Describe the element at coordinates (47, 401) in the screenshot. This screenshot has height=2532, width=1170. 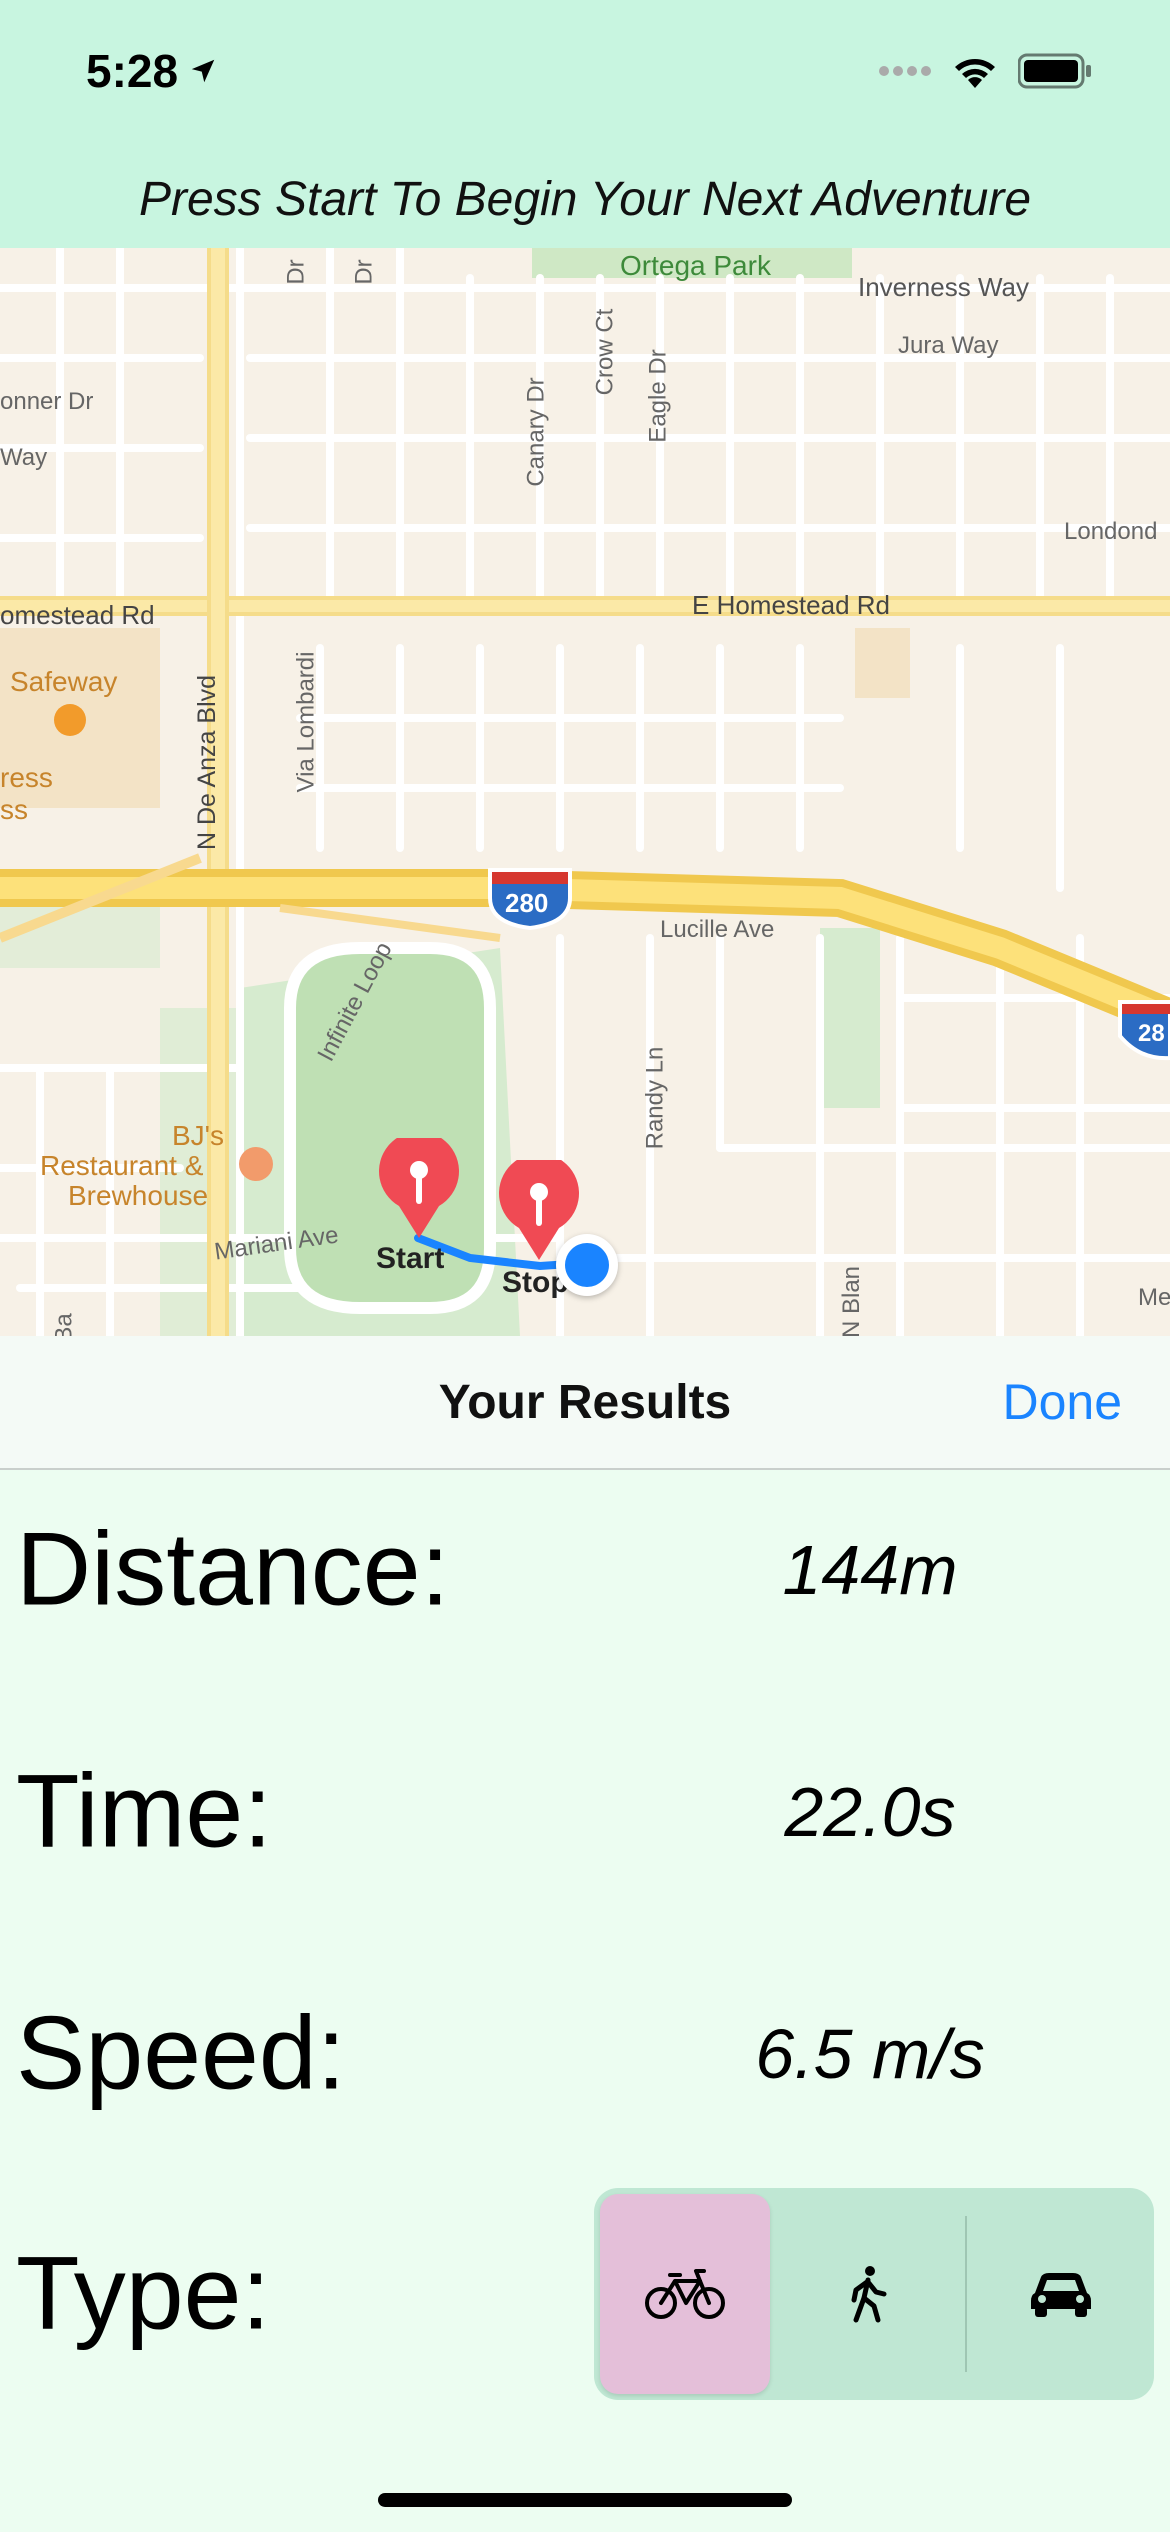
I see `map-label-onner-dr: onner Dr` at that location.